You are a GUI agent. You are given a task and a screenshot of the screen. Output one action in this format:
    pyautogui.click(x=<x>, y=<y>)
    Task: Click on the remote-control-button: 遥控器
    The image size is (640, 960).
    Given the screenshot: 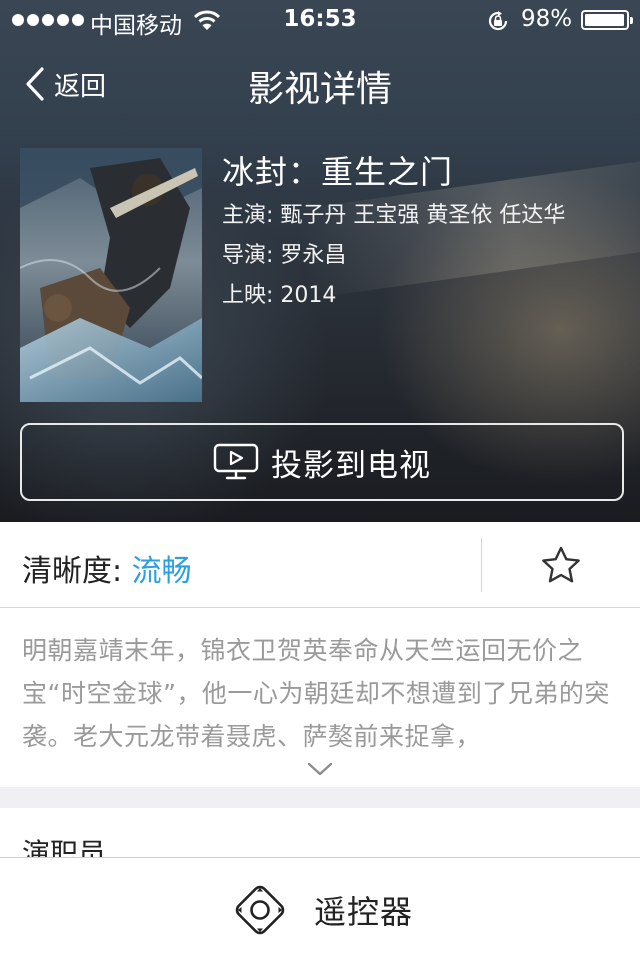 What is the action you would take?
    pyautogui.click(x=322, y=910)
    